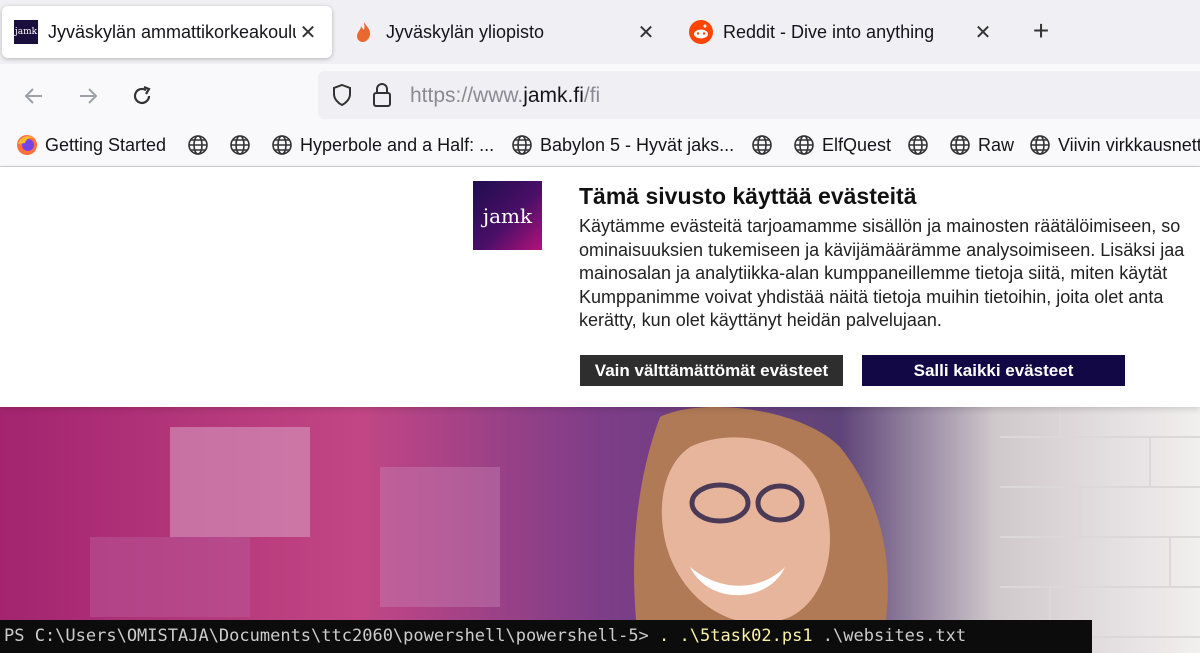 Image resolution: width=1200 pixels, height=653 pixels. What do you see at coordinates (759, 95) in the screenshot?
I see `url-bar: https://www.jamk.fi/fi` at bounding box center [759, 95].